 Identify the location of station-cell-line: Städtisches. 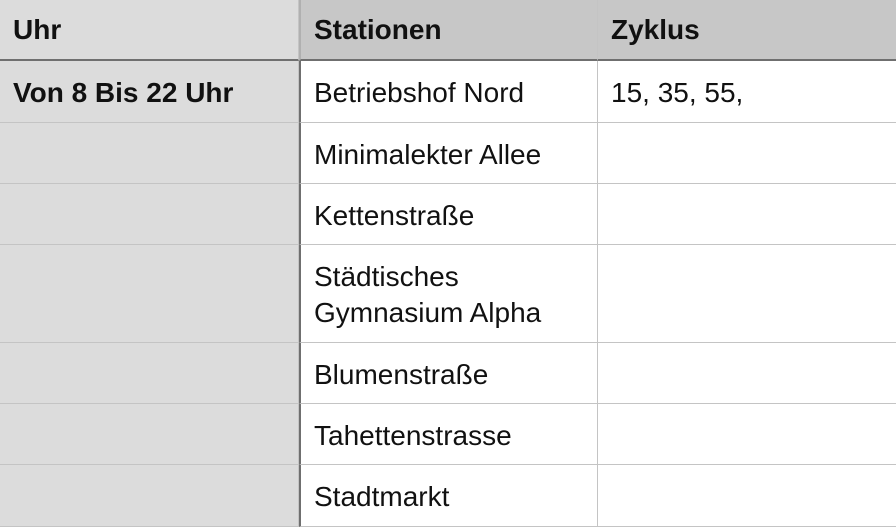
(386, 276).